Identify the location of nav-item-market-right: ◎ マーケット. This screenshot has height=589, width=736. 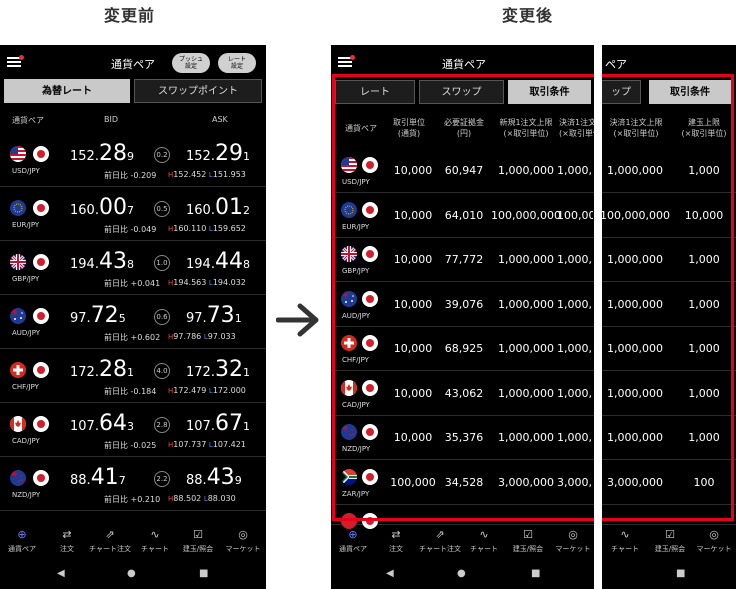
(713, 541).